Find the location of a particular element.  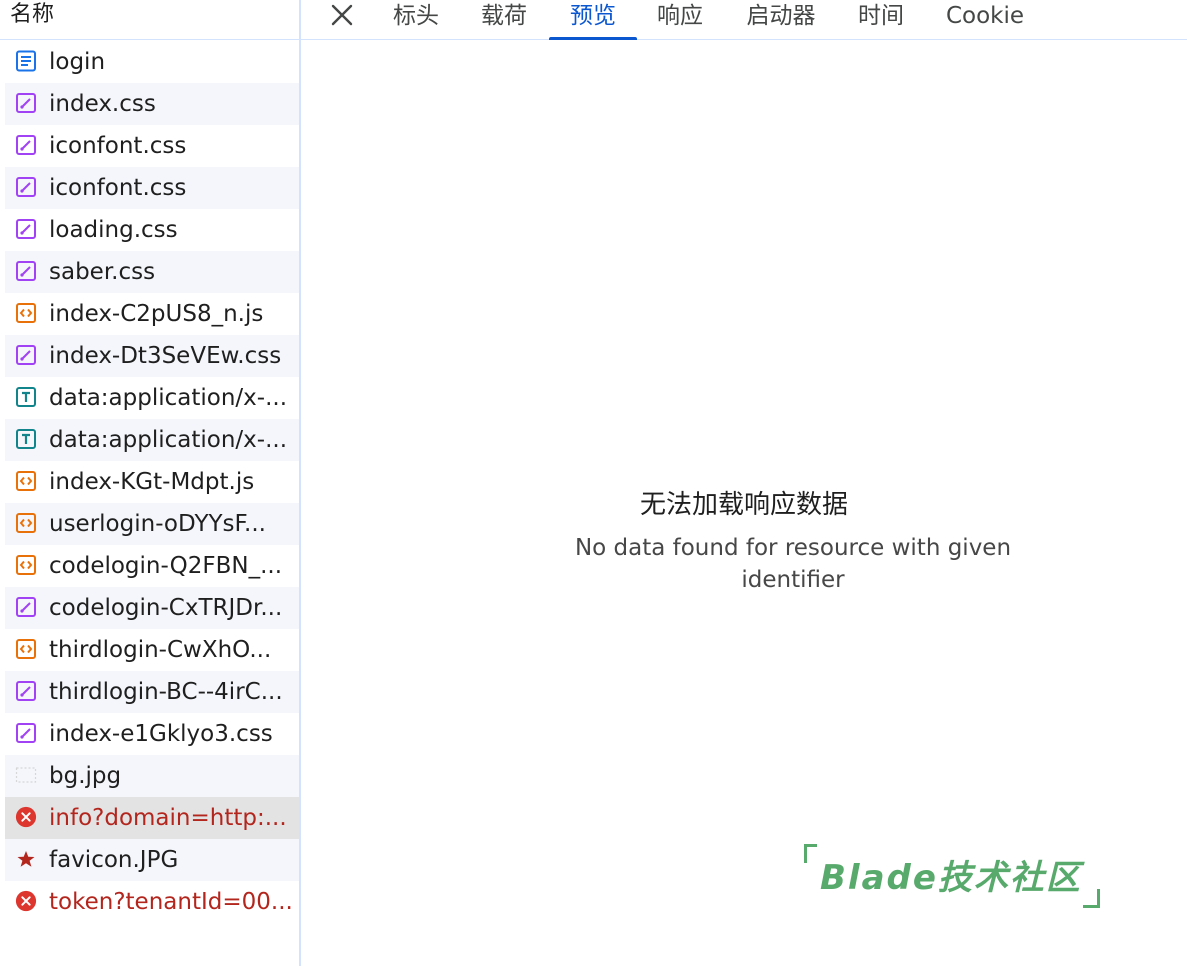

request-row: index.css is located at coordinates (152, 104).